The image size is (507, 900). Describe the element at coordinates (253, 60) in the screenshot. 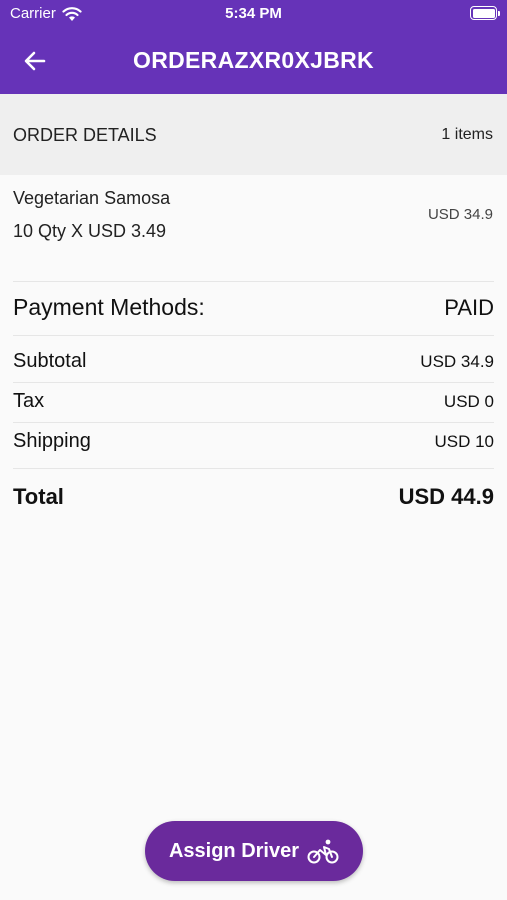

I see `page-title: ORDERAZXR0XJBRK` at that location.